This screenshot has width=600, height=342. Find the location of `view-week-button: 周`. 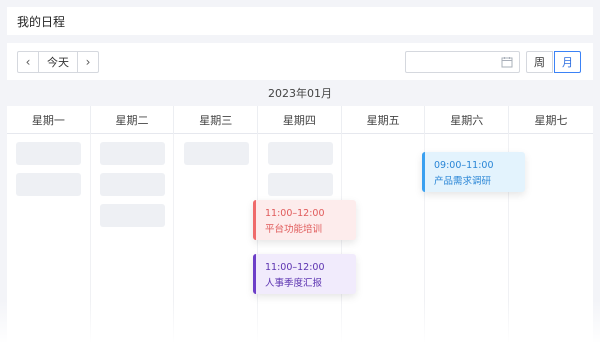

view-week-button: 周 is located at coordinates (539, 62).